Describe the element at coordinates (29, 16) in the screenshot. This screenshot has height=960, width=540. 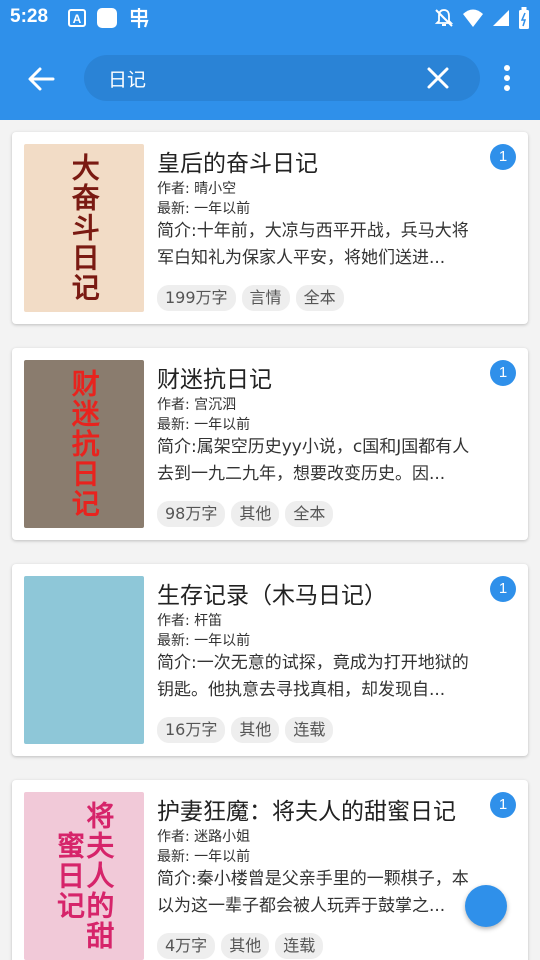
I see `status-time: 5:28` at that location.